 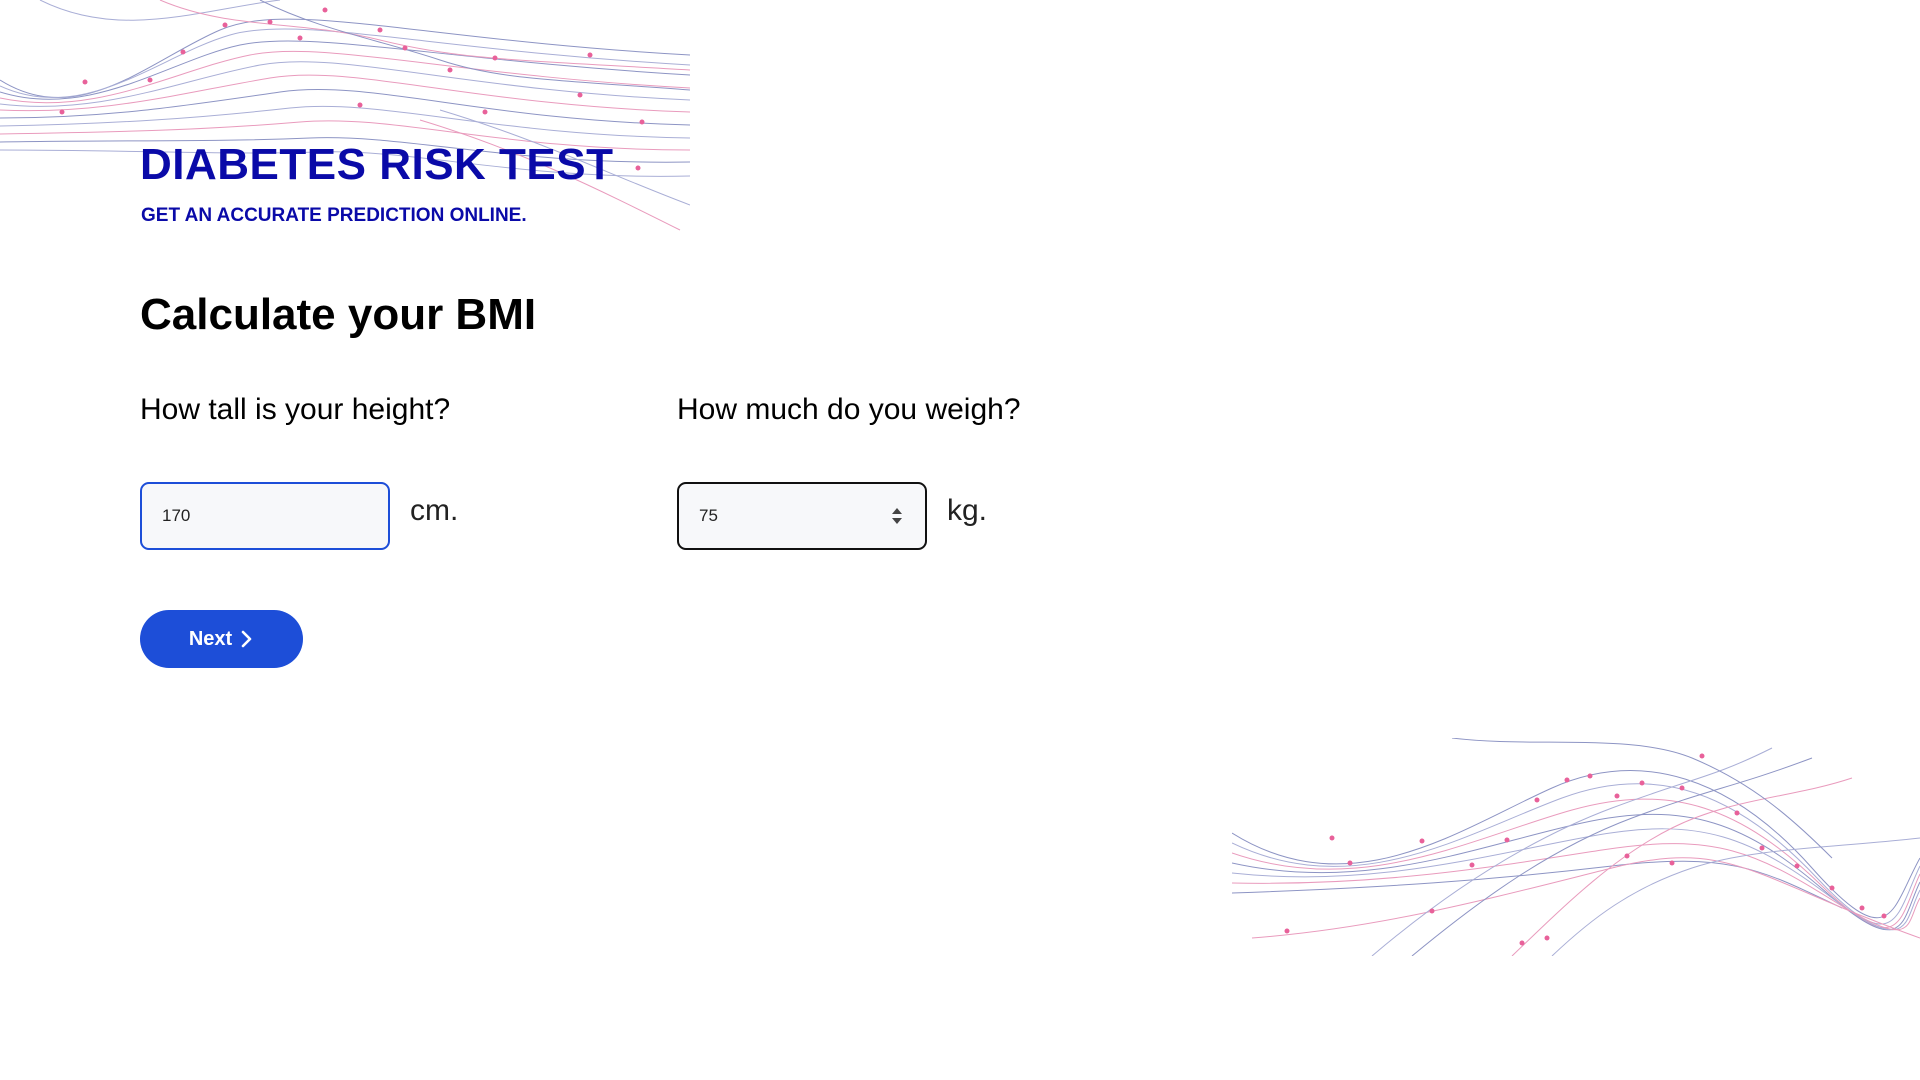 I want to click on next-button: Next, so click(x=221, y=639).